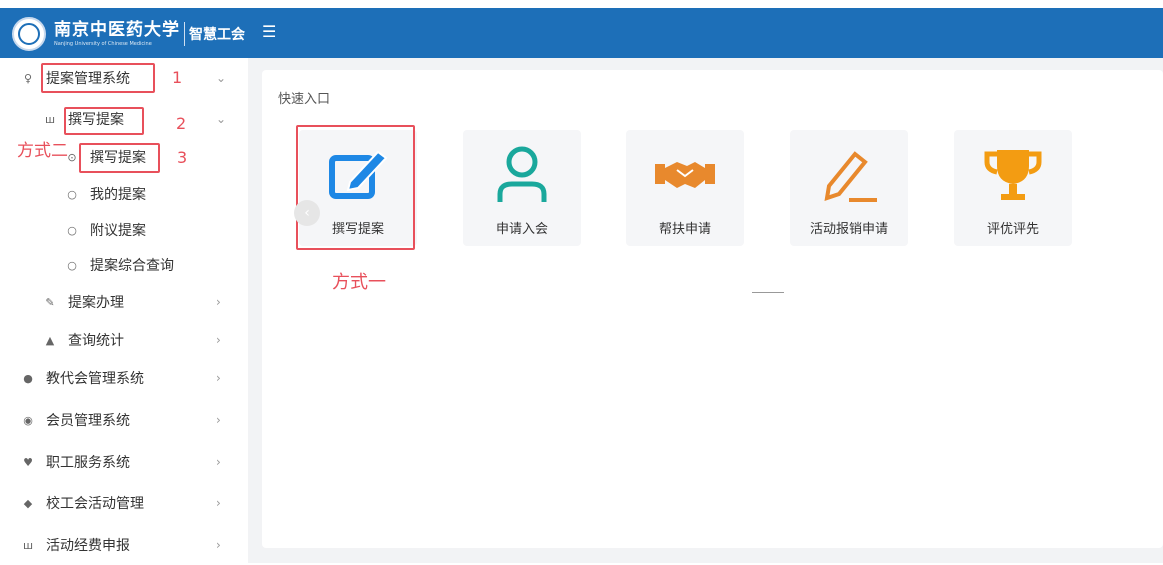 The height and width of the screenshot is (565, 1163). Describe the element at coordinates (269, 32) in the screenshot. I see `hamburger-icon: ☰` at that location.